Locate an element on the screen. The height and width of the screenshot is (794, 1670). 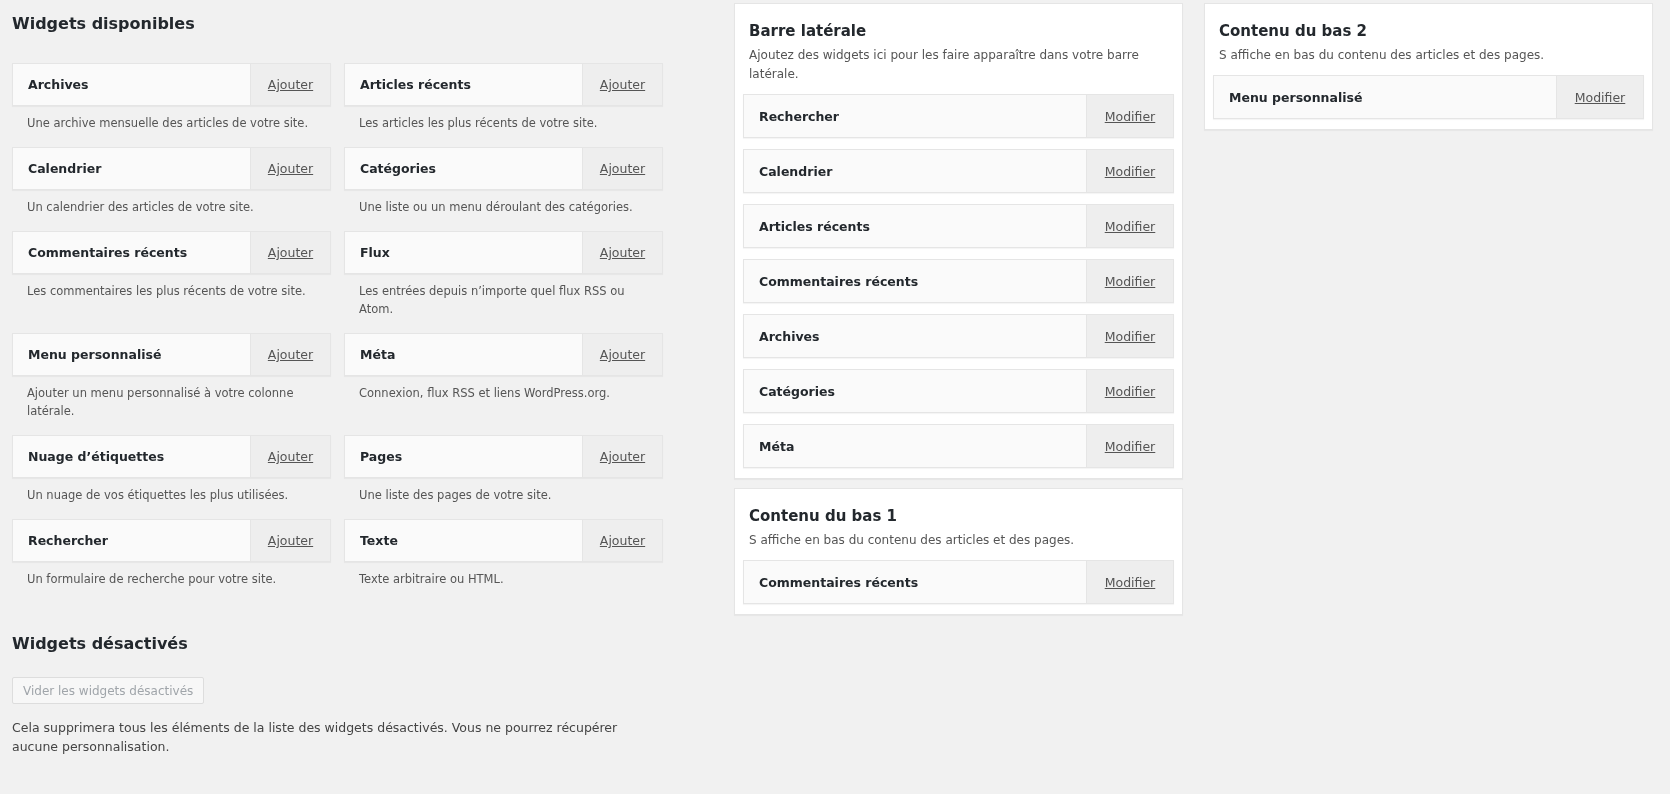
widget-bar: Archives Ajouter is located at coordinates (171, 84).